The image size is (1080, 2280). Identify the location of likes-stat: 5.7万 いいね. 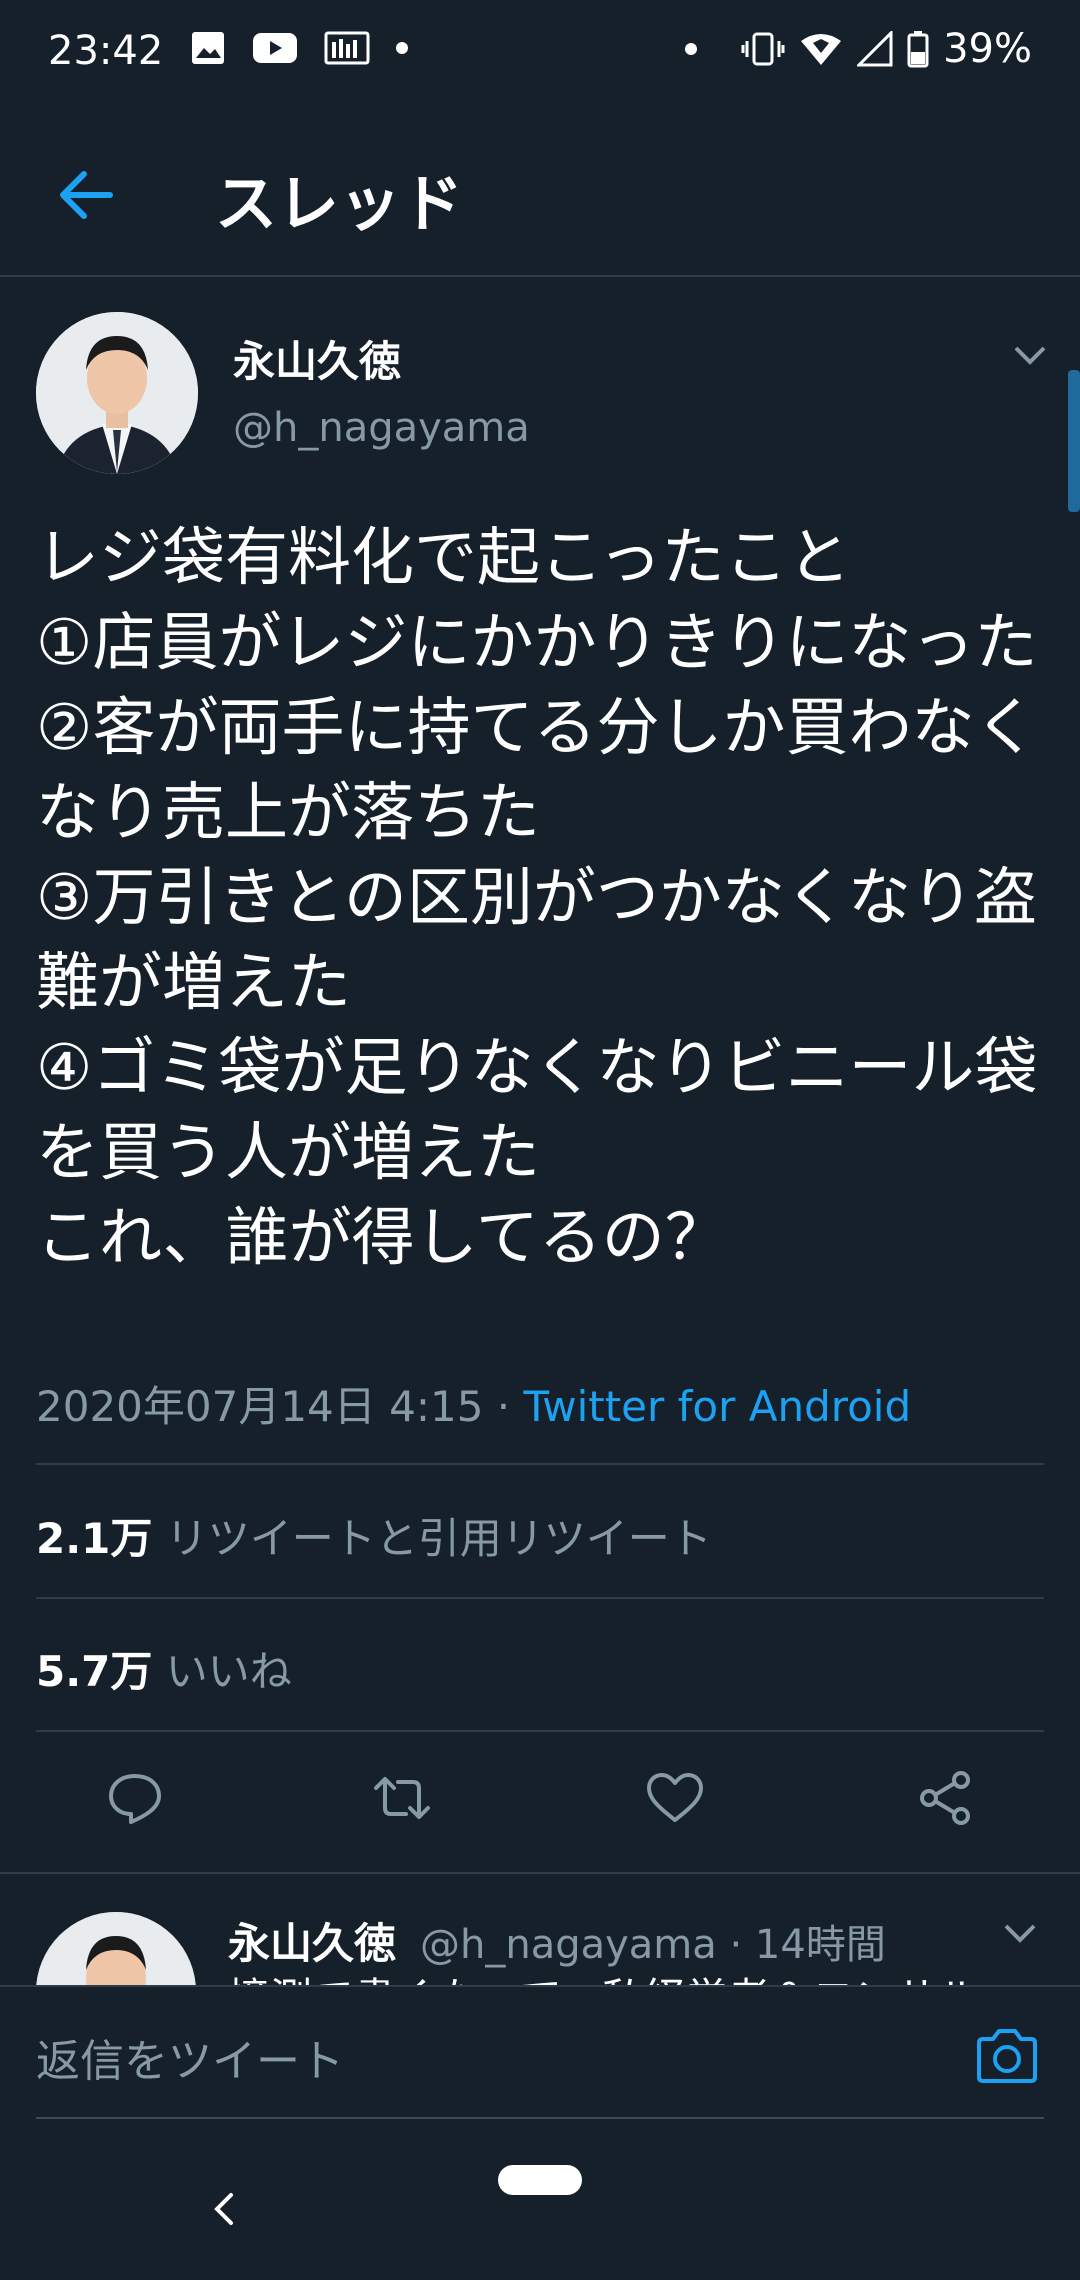
(164, 1668).